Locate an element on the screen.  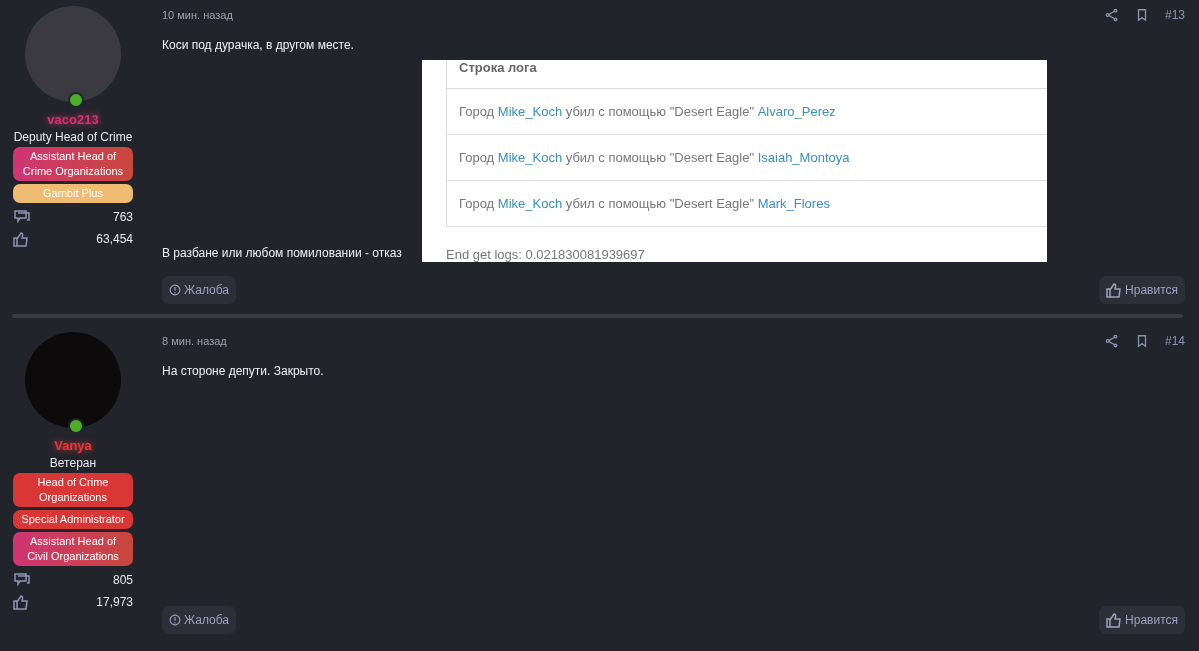
player-link: Isaiah_Montoya is located at coordinates (803, 157).